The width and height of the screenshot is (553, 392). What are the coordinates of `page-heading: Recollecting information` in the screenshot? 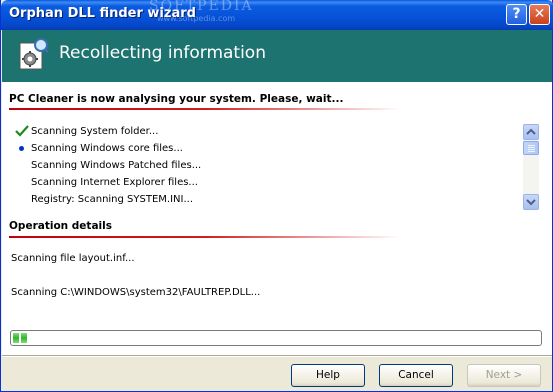 It's located at (162, 53).